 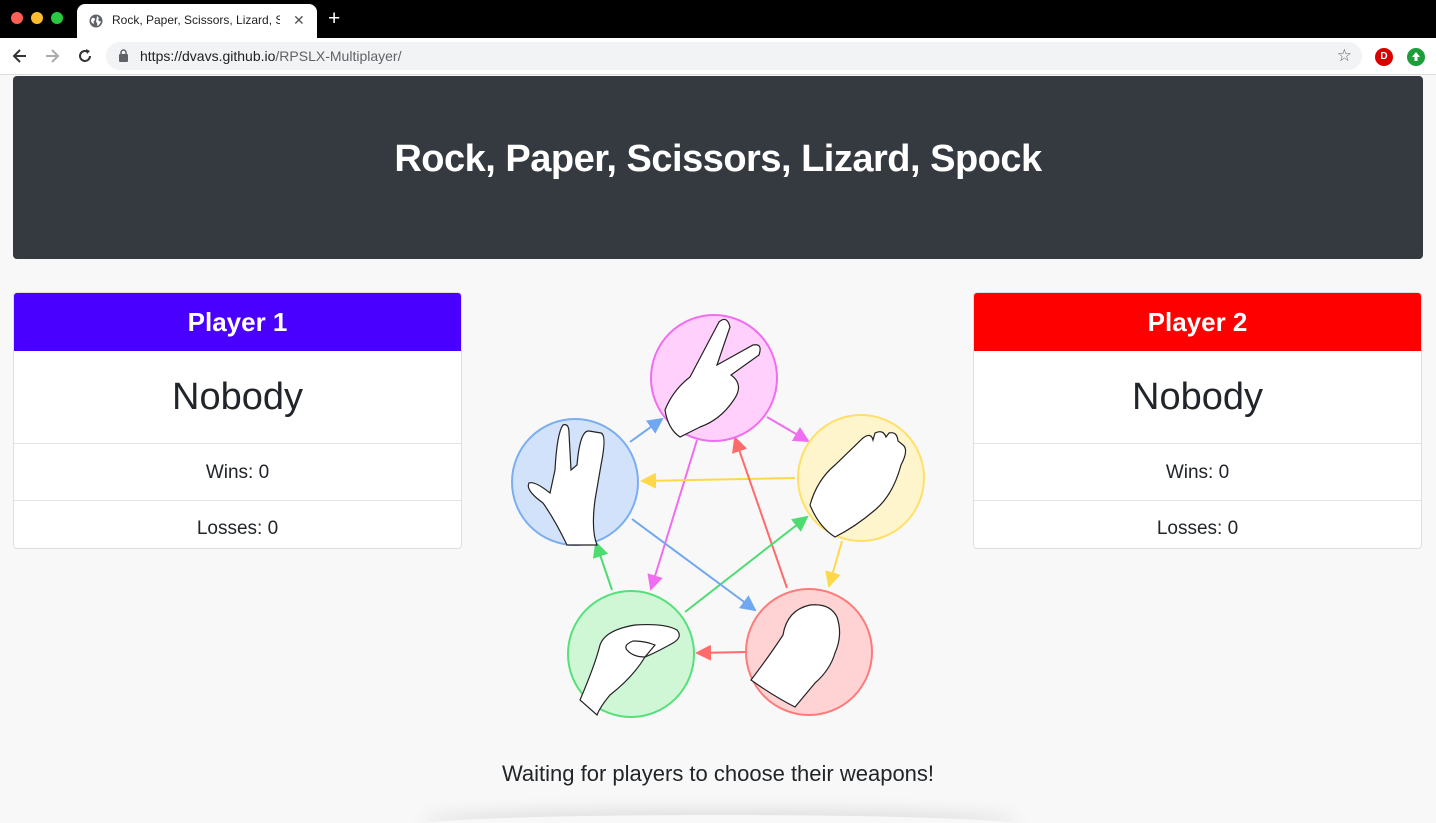 What do you see at coordinates (575, 482) in the screenshot?
I see `spock-weapon` at bounding box center [575, 482].